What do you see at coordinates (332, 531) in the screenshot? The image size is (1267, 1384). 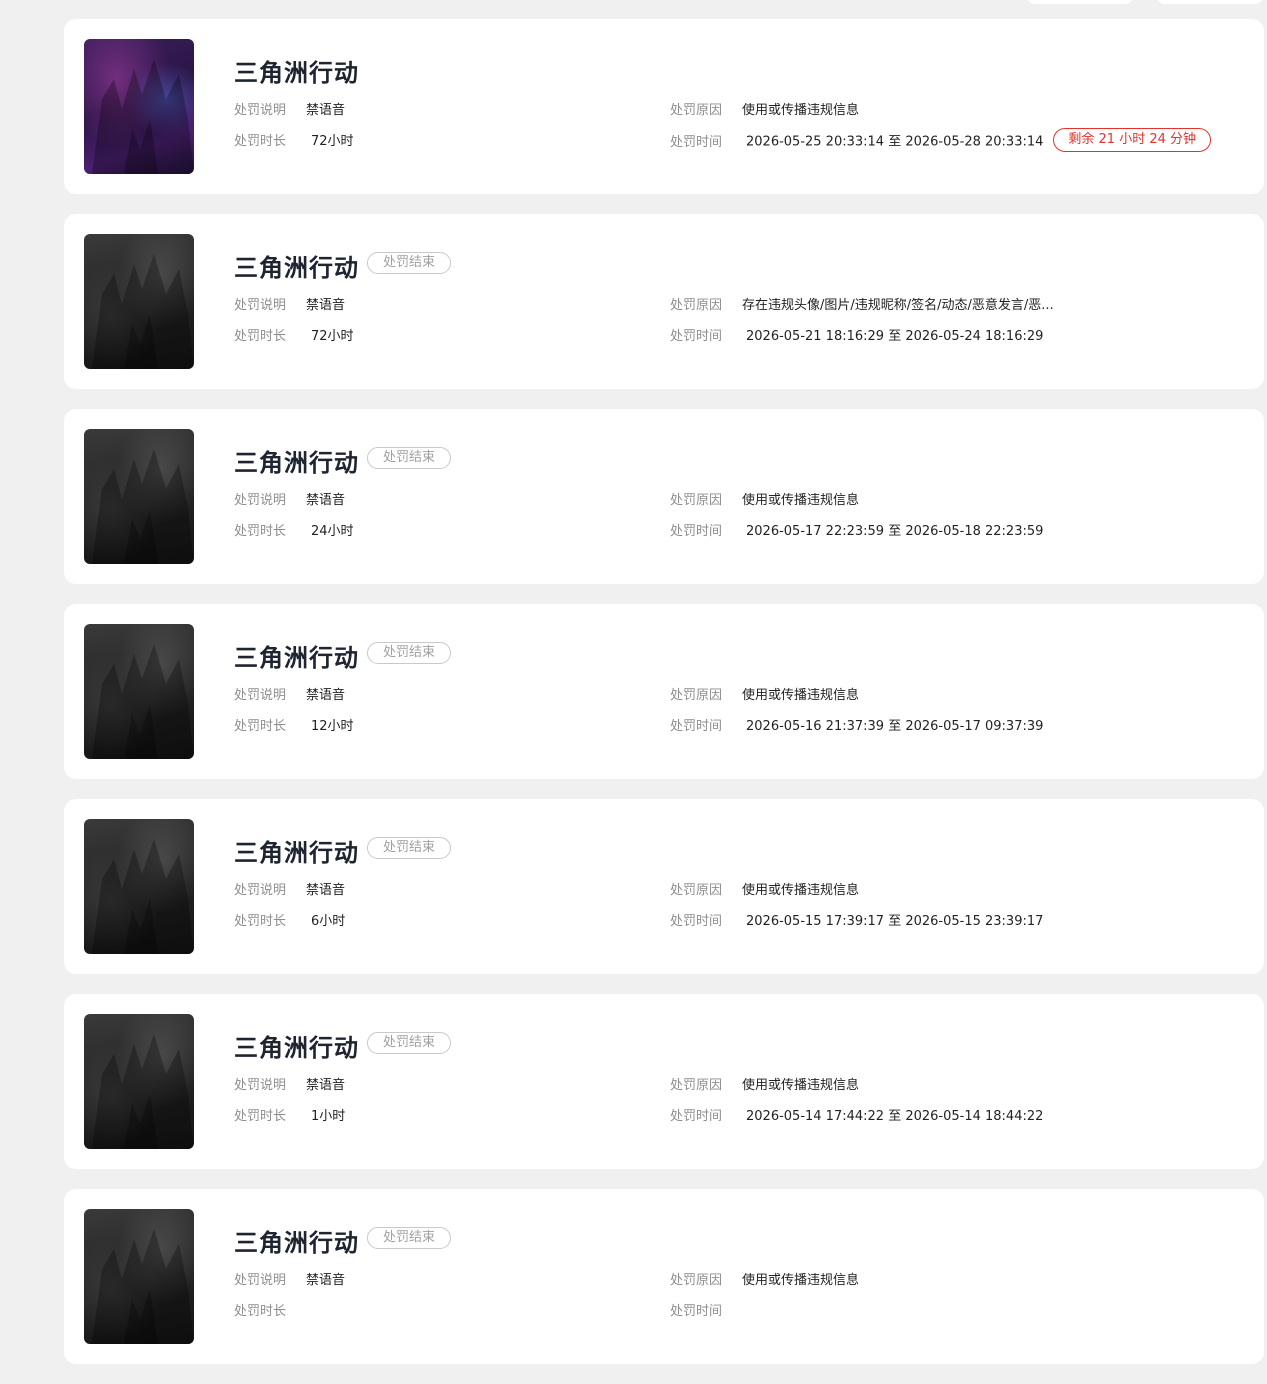 I see `duration-value: 24小时` at bounding box center [332, 531].